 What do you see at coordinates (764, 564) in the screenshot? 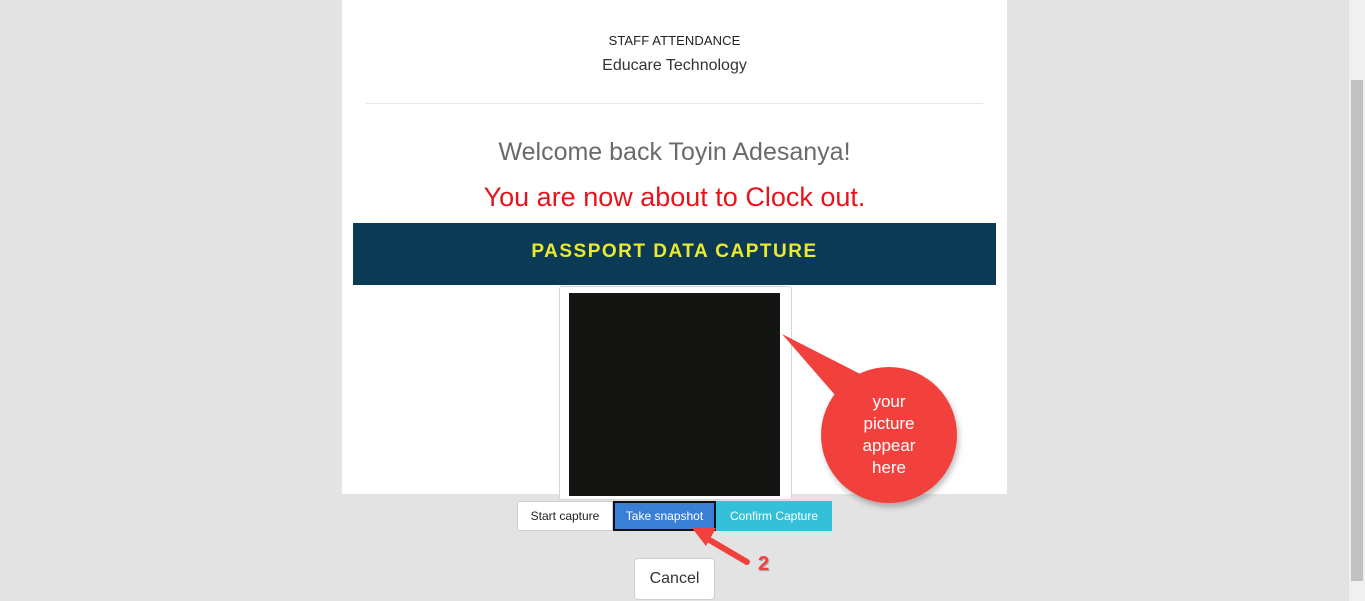
I see `step-number: 2` at bounding box center [764, 564].